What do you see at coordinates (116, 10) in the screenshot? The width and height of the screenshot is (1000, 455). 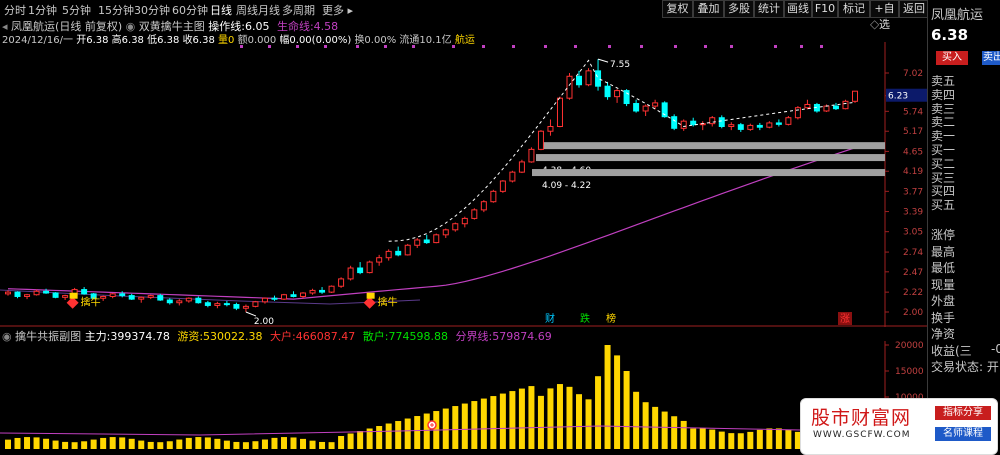 I see `period-tab-3: 15分钟` at bounding box center [116, 10].